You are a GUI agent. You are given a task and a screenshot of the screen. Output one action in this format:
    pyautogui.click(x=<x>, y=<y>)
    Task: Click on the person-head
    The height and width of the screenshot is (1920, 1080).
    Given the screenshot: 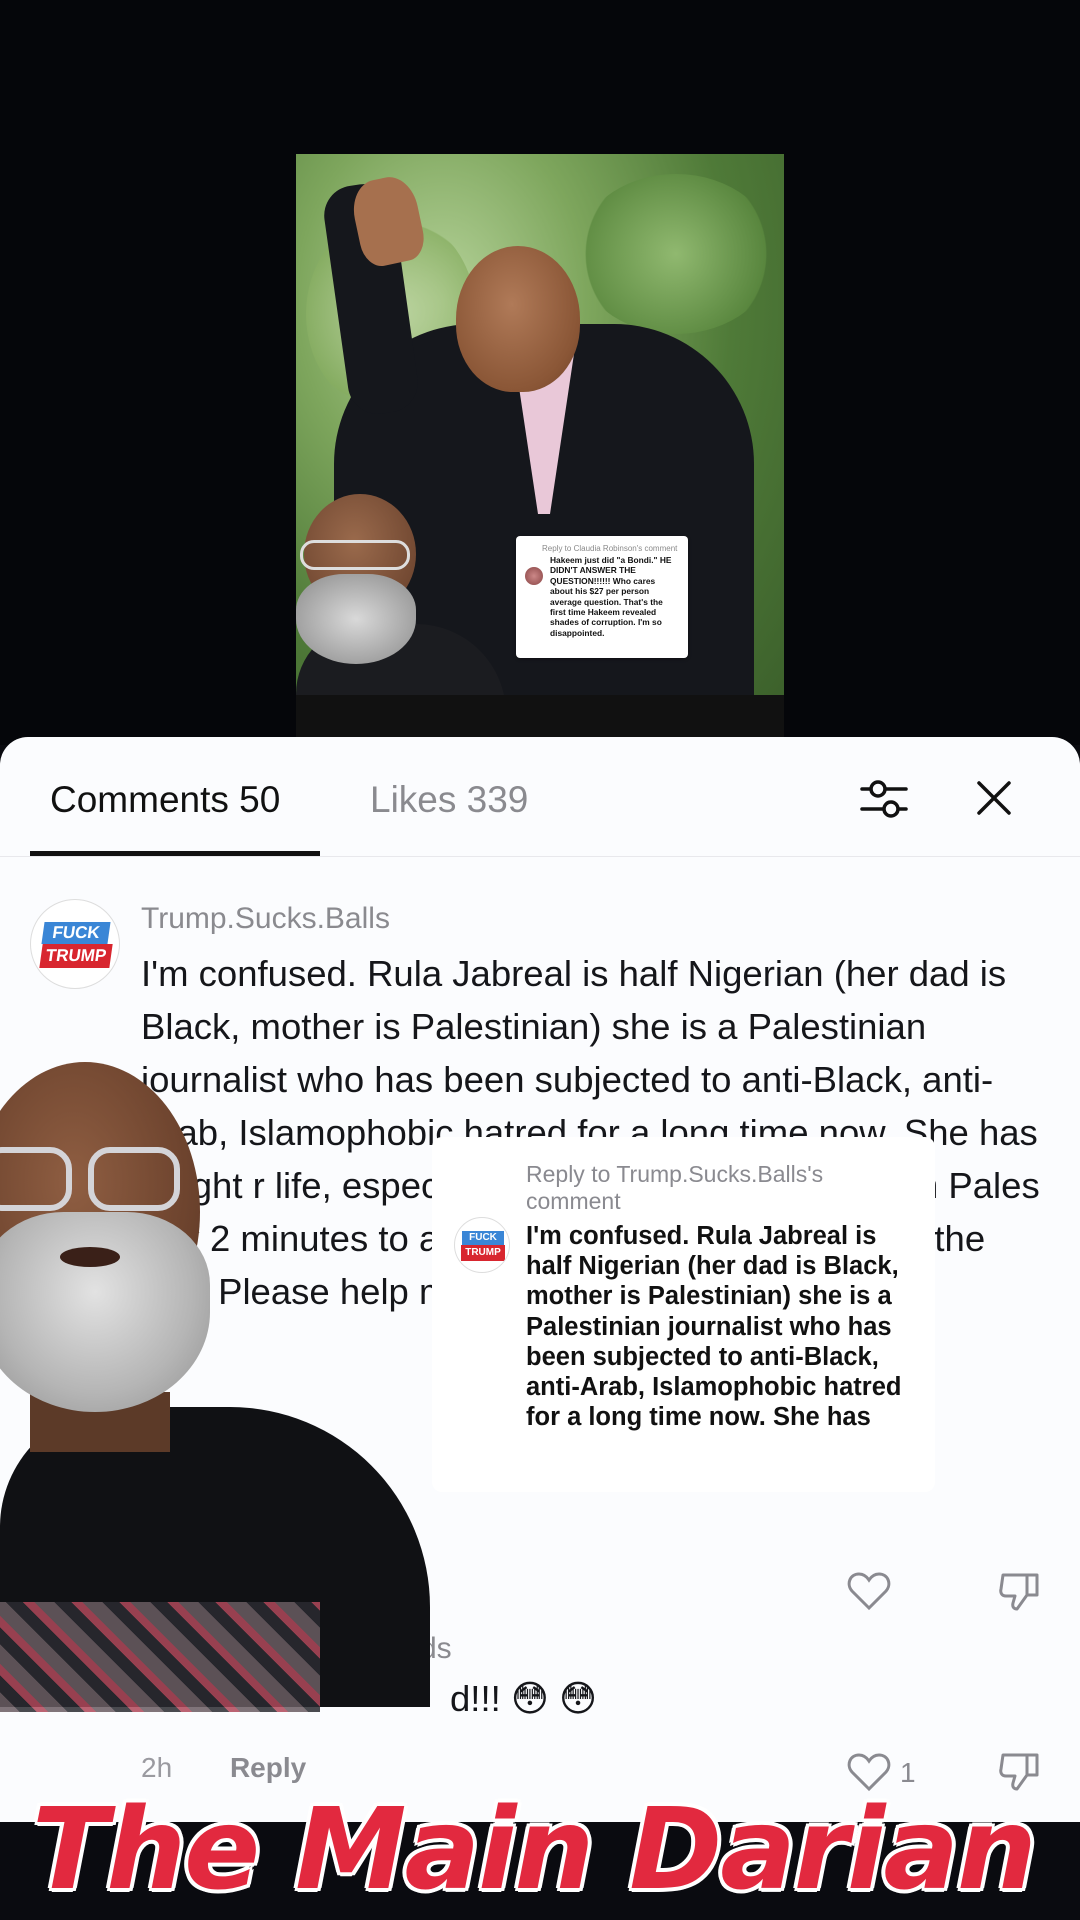 What is the action you would take?
    pyautogui.click(x=518, y=319)
    